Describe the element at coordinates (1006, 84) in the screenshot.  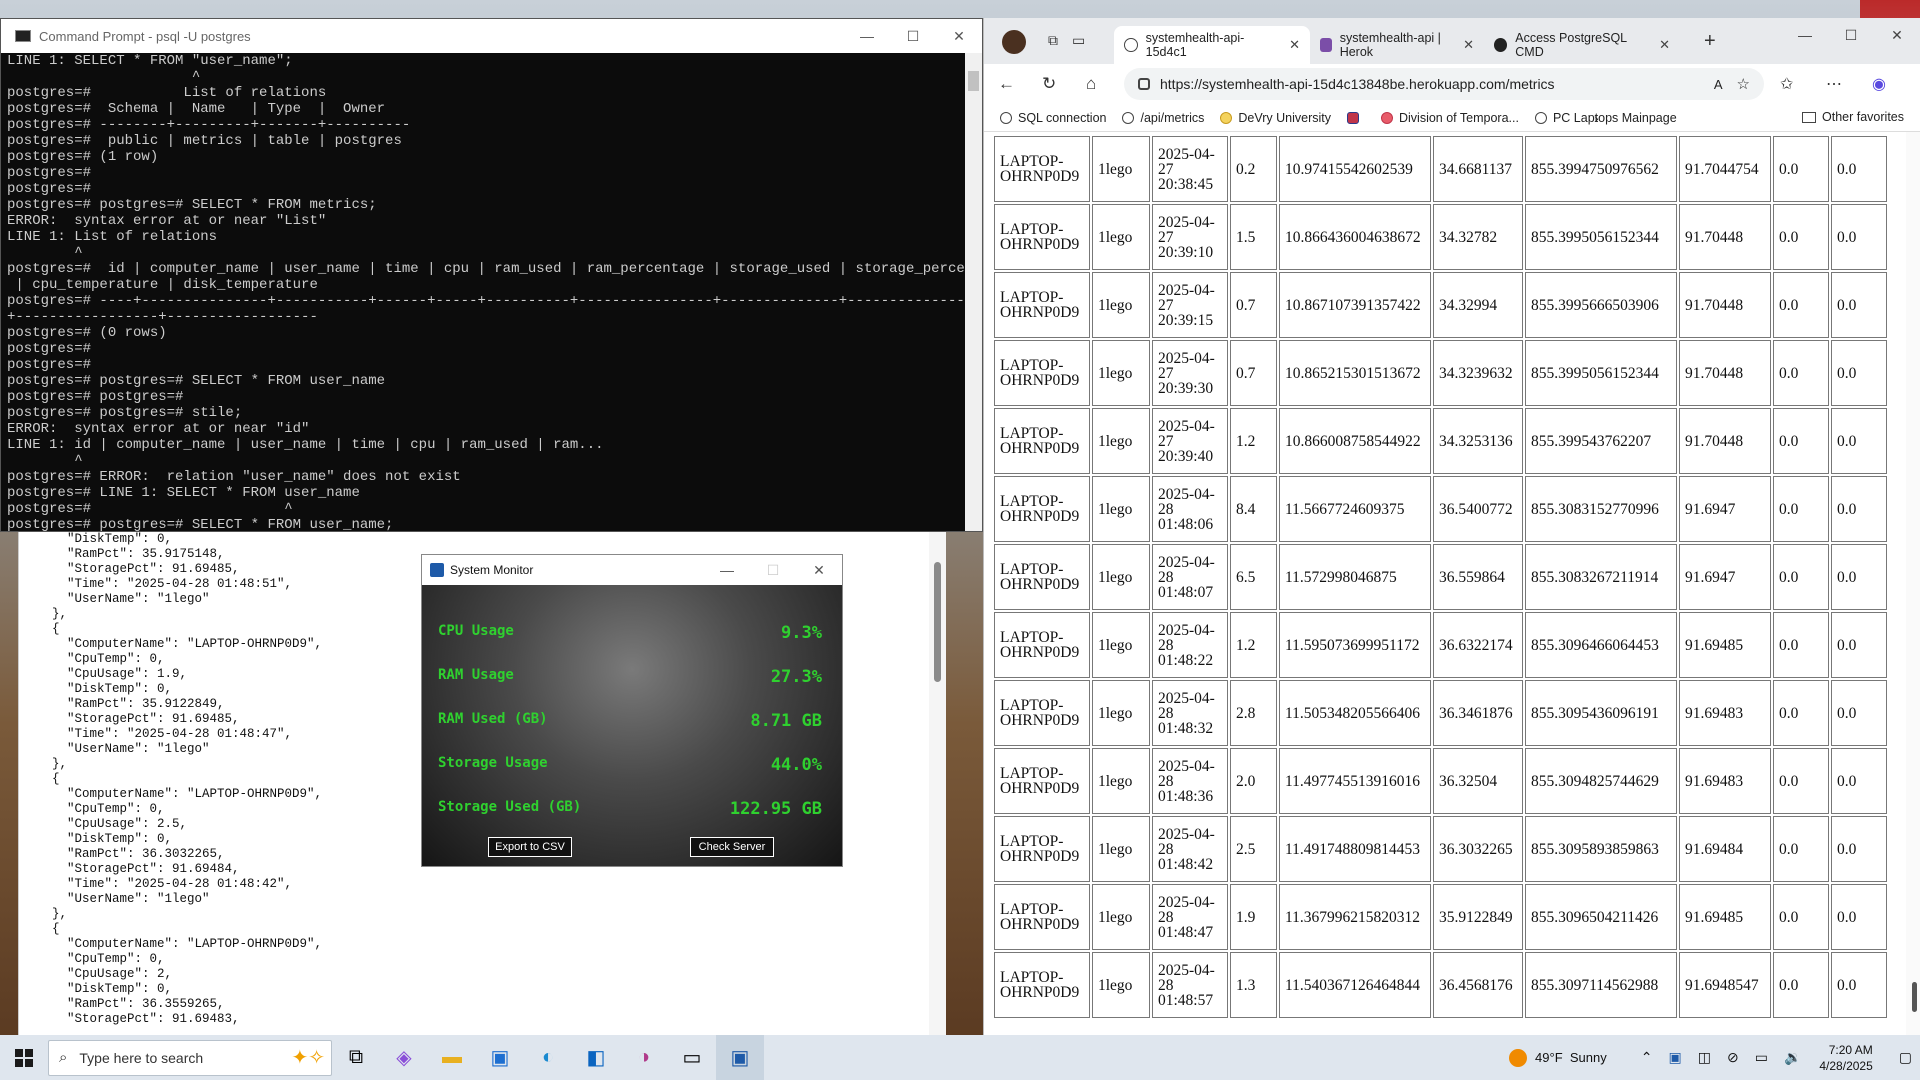
I see `back-icon: ←` at that location.